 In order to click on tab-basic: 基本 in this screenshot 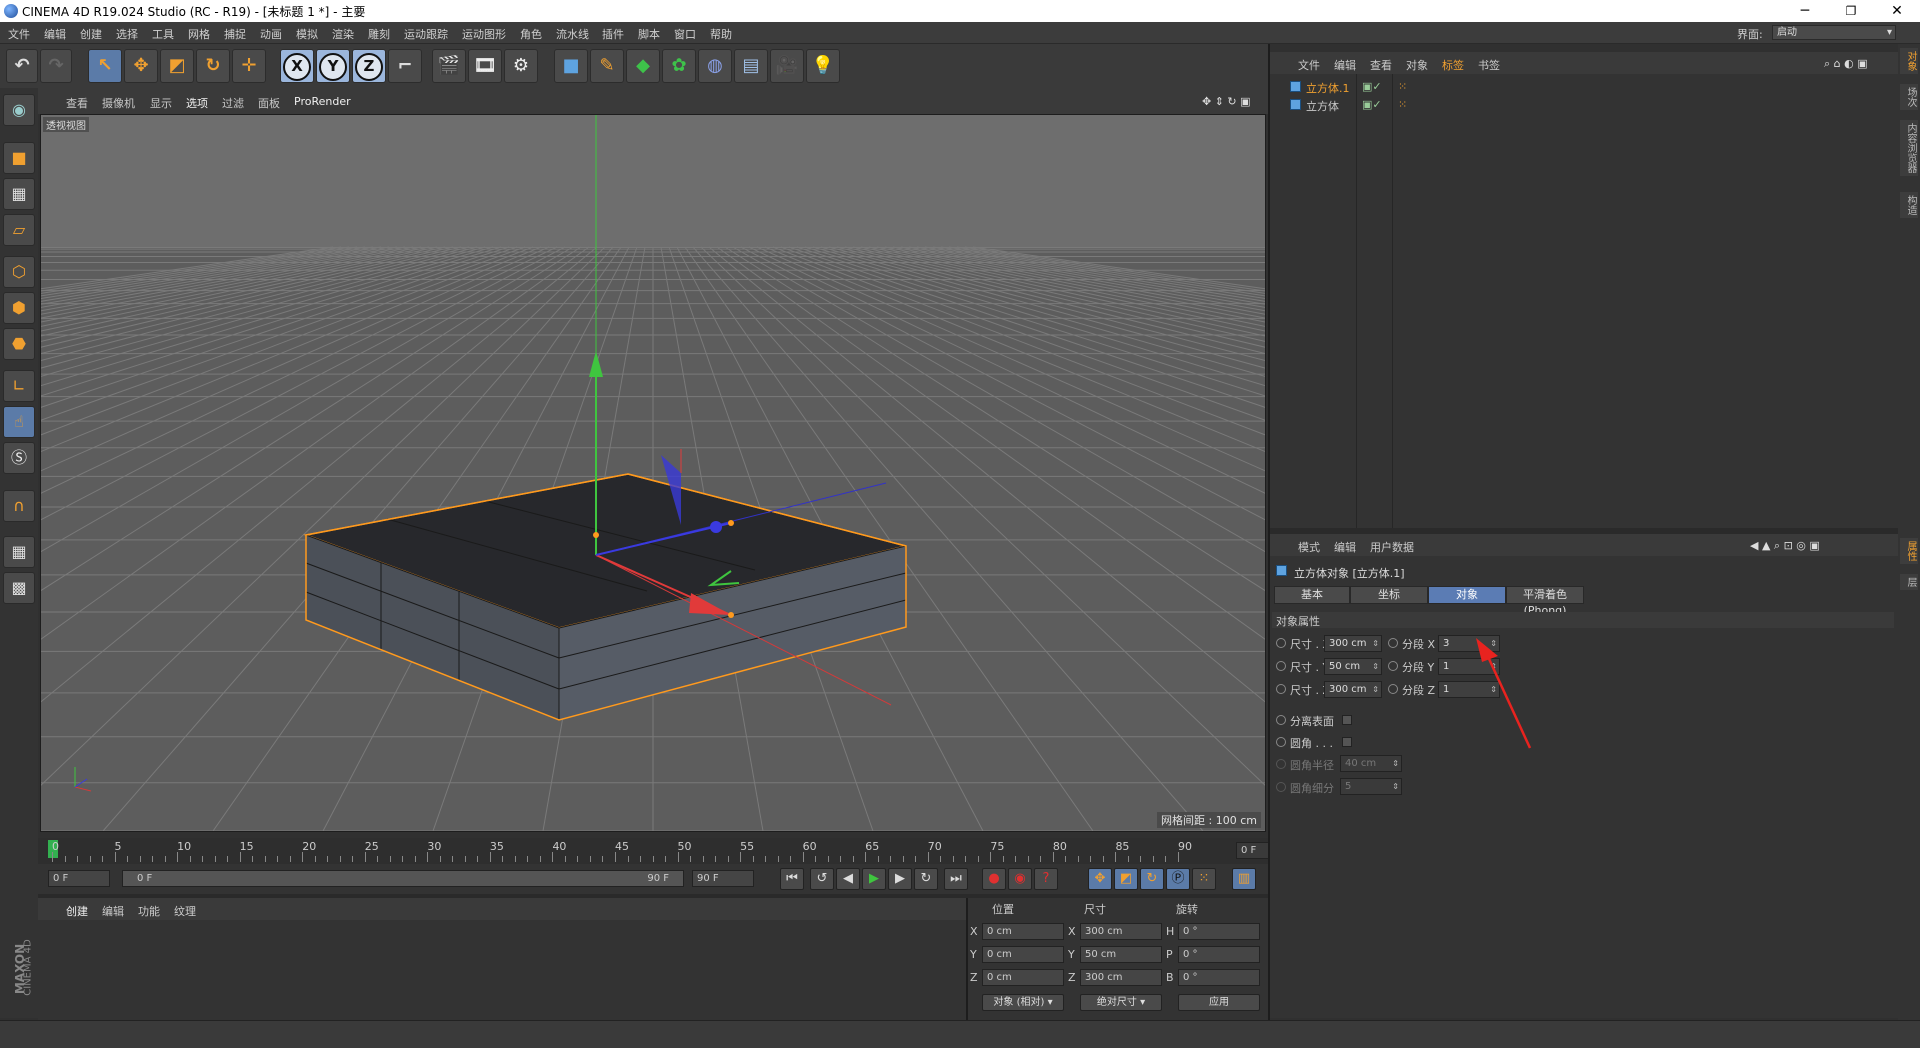, I will do `click(1312, 595)`.